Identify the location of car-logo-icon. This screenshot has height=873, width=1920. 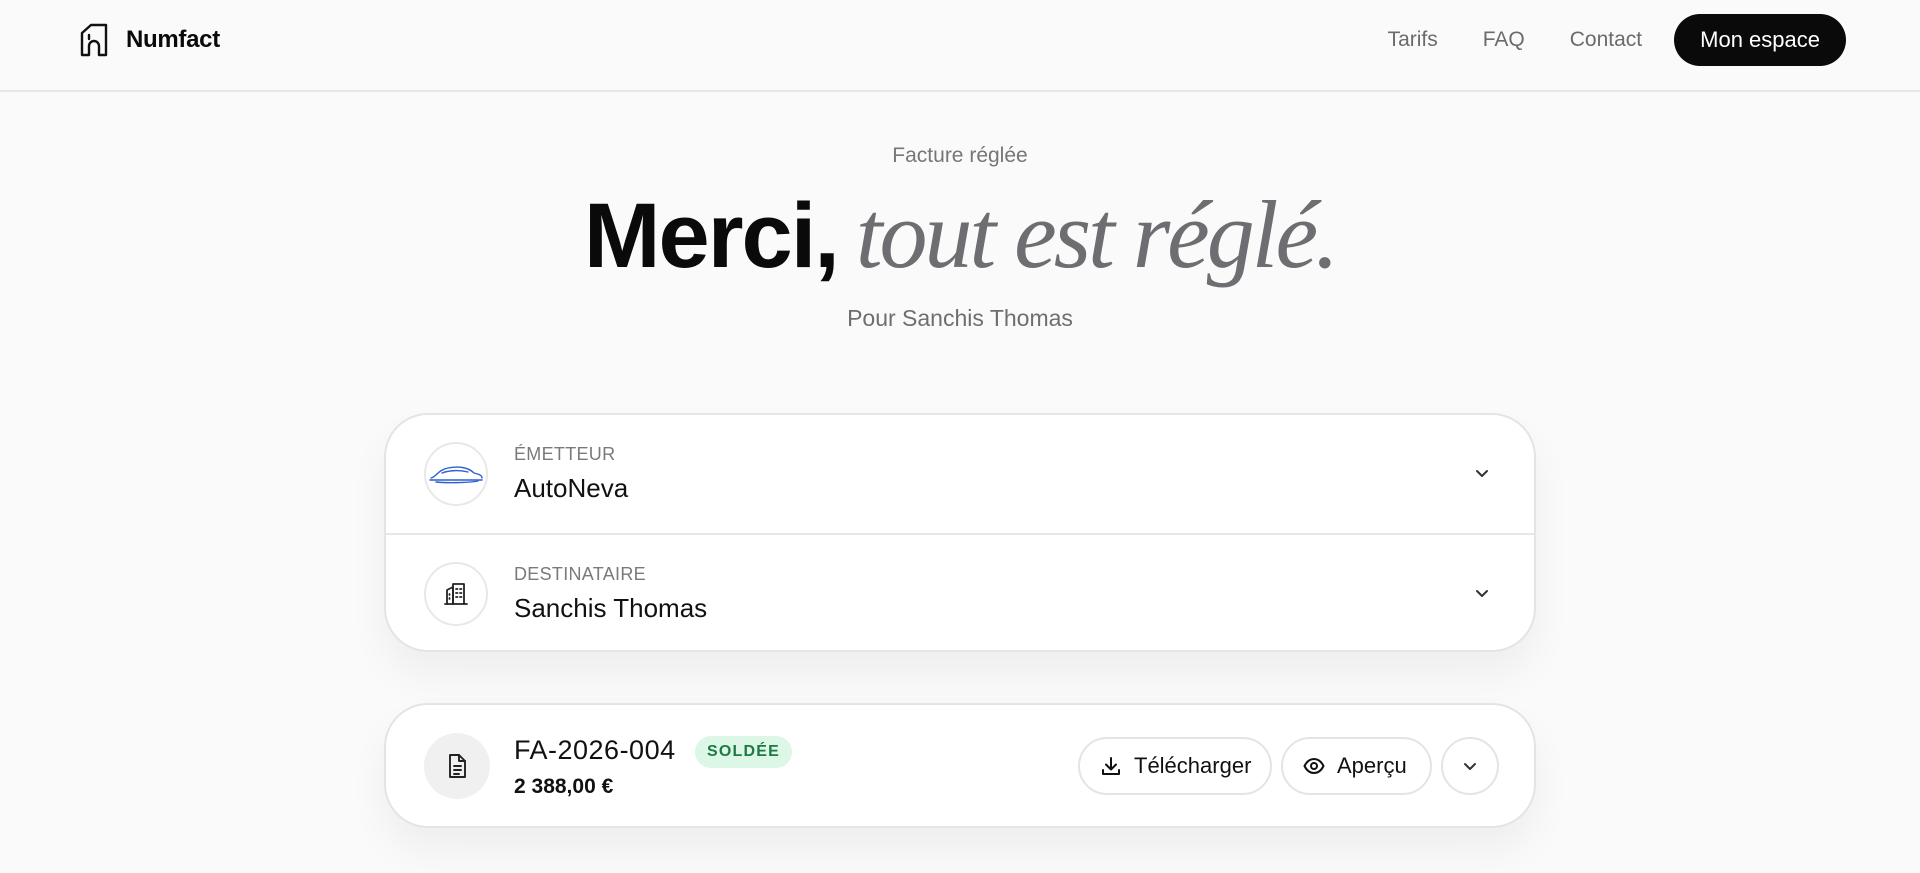
(456, 474).